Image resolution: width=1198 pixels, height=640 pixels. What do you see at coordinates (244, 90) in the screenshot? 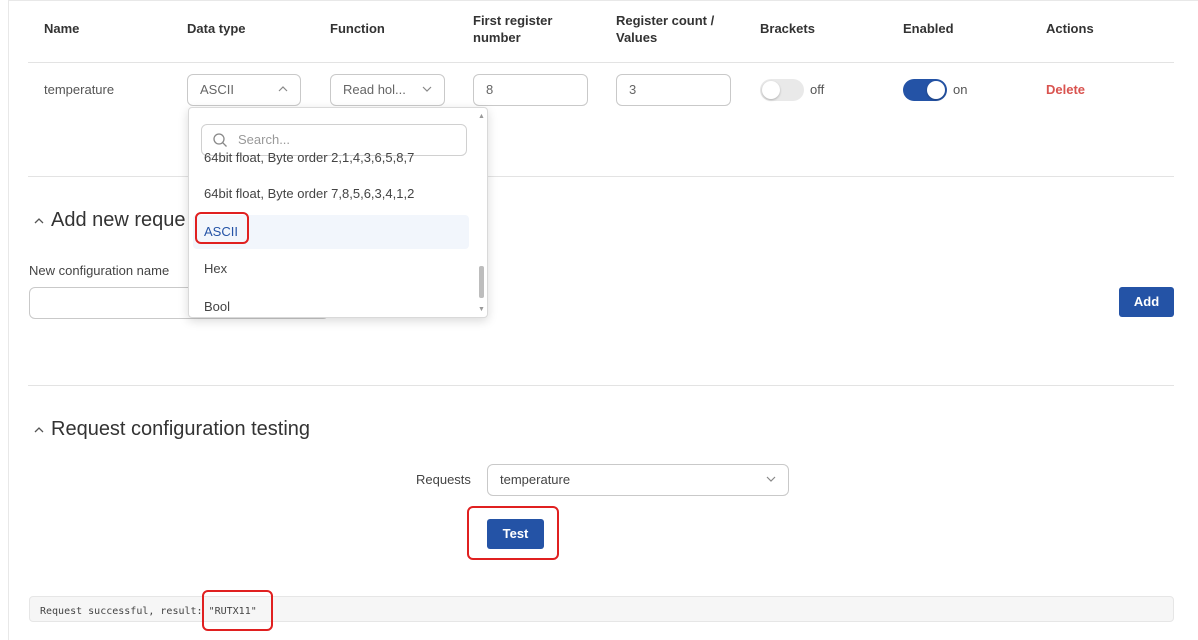
I see `data-type-select: ASCII` at bounding box center [244, 90].